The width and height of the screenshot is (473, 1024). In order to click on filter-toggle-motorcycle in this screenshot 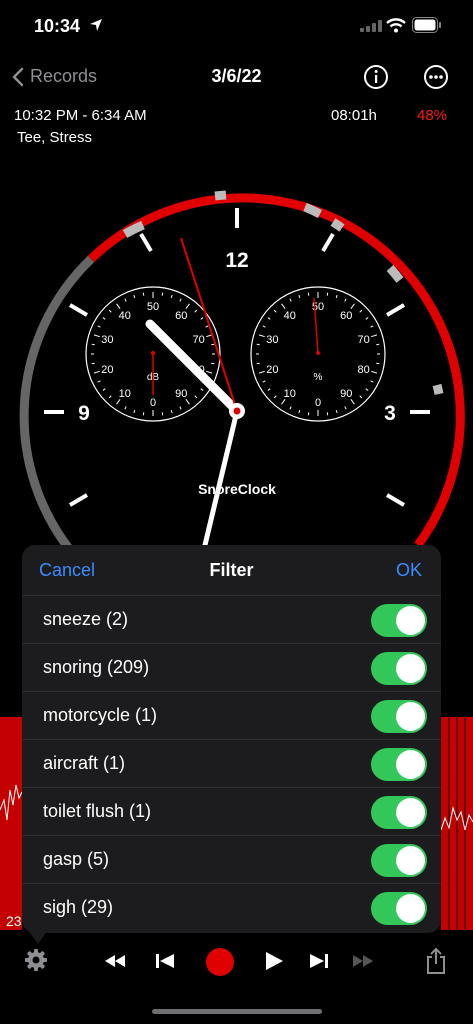, I will do `click(399, 716)`.